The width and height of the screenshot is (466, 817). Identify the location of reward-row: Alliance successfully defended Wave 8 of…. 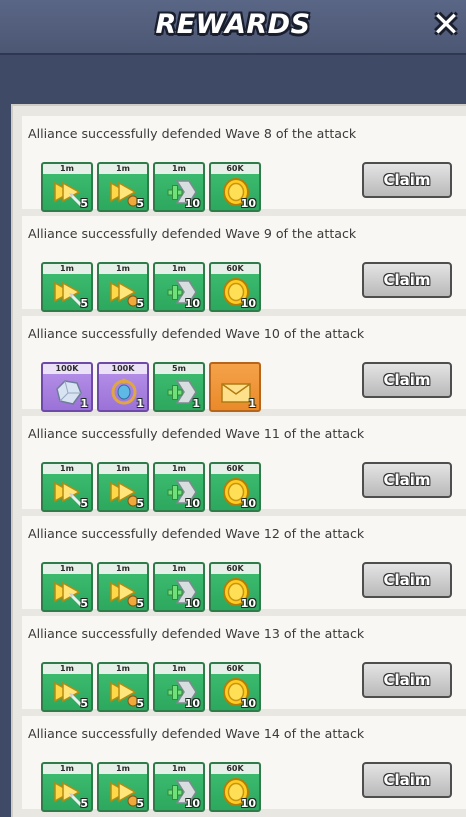
(244, 164).